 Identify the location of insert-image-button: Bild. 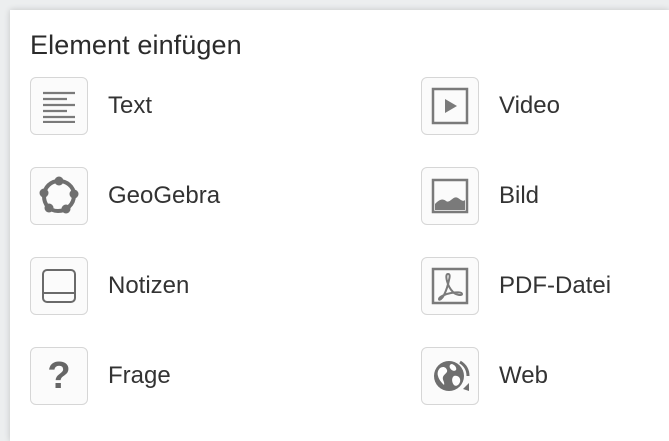
(480, 196).